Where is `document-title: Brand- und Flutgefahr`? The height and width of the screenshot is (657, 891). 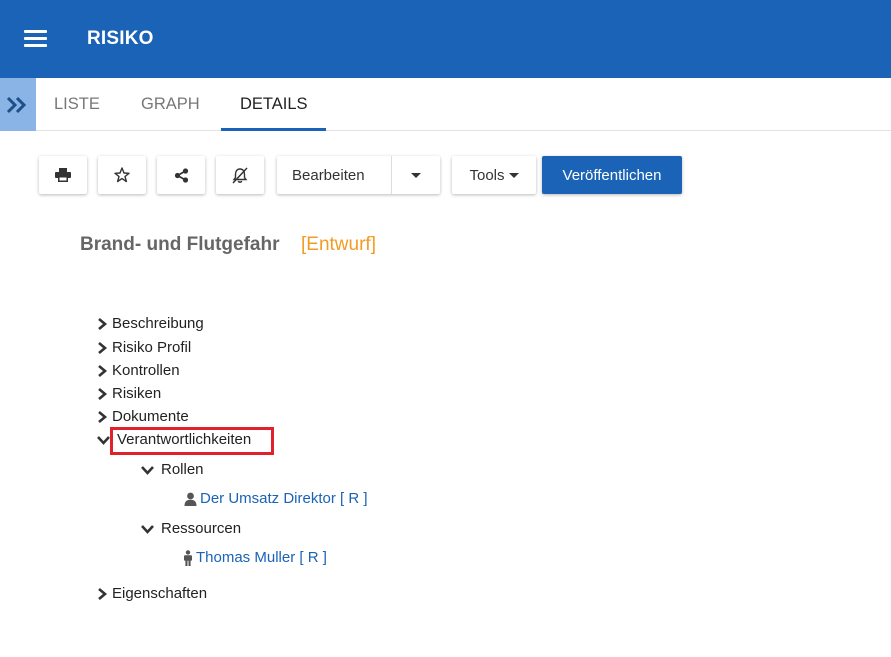
document-title: Brand- und Flutgefahr is located at coordinates (180, 244).